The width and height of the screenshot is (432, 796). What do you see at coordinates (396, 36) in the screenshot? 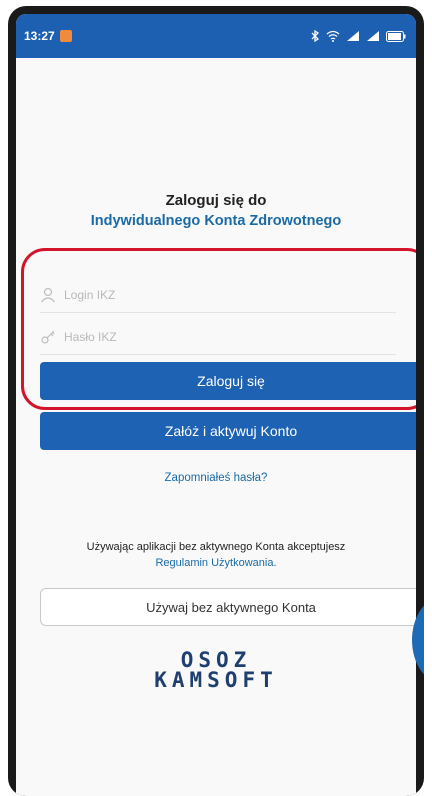
I see `battery-icon` at bounding box center [396, 36].